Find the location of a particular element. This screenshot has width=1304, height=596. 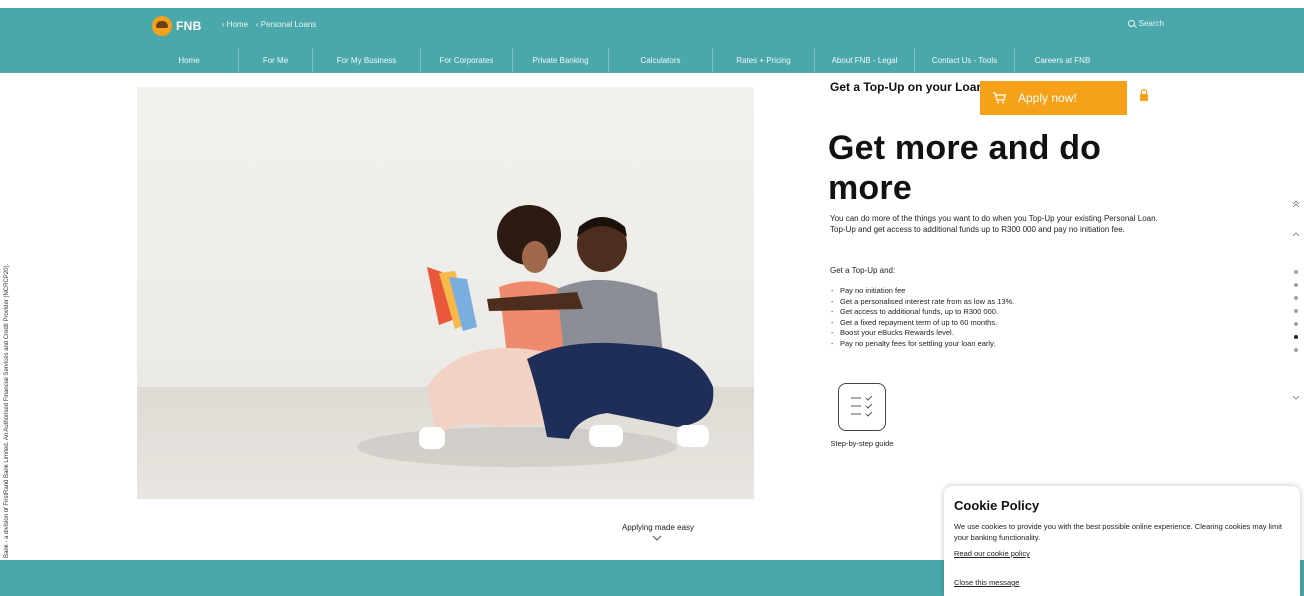

apply-now-button: Apply now! is located at coordinates (1053, 98).